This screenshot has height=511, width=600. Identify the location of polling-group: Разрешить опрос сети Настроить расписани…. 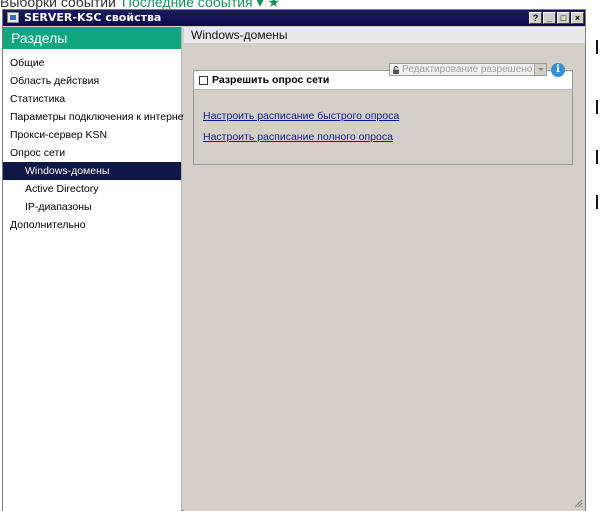
(383, 117).